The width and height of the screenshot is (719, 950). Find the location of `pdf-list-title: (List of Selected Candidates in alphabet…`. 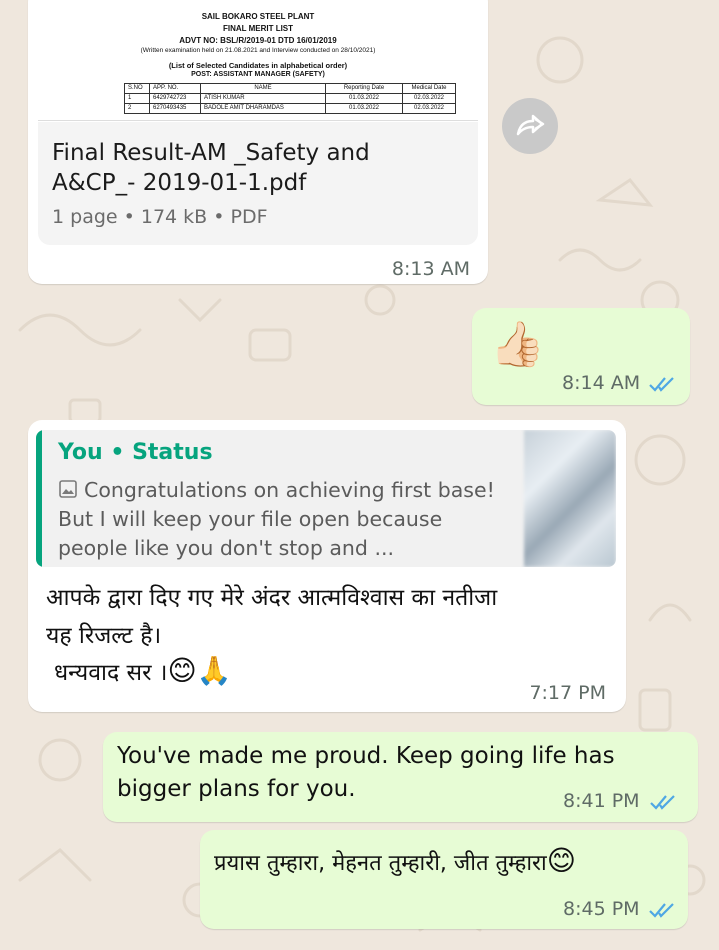

pdf-list-title: (List of Selected Candidates in alphabet… is located at coordinates (258, 65).